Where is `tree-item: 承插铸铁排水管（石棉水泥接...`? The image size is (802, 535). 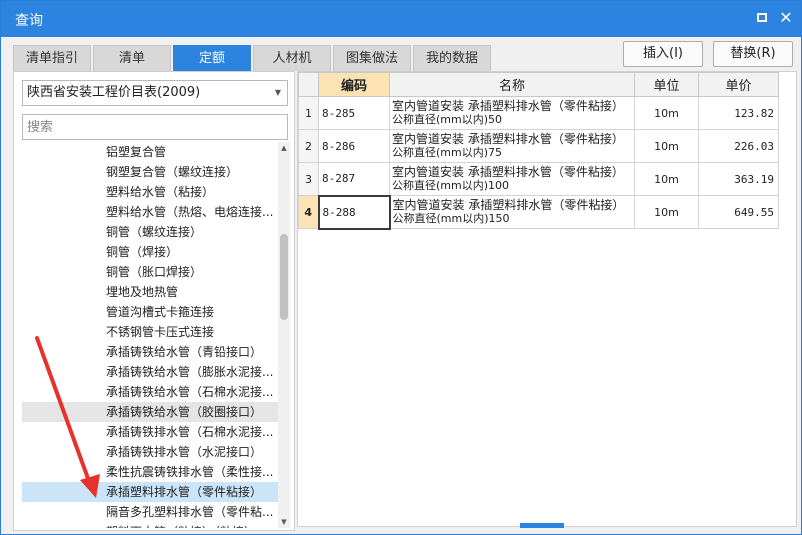
tree-item: 承插铸铁排水管（石棉水泥接... is located at coordinates (150, 432).